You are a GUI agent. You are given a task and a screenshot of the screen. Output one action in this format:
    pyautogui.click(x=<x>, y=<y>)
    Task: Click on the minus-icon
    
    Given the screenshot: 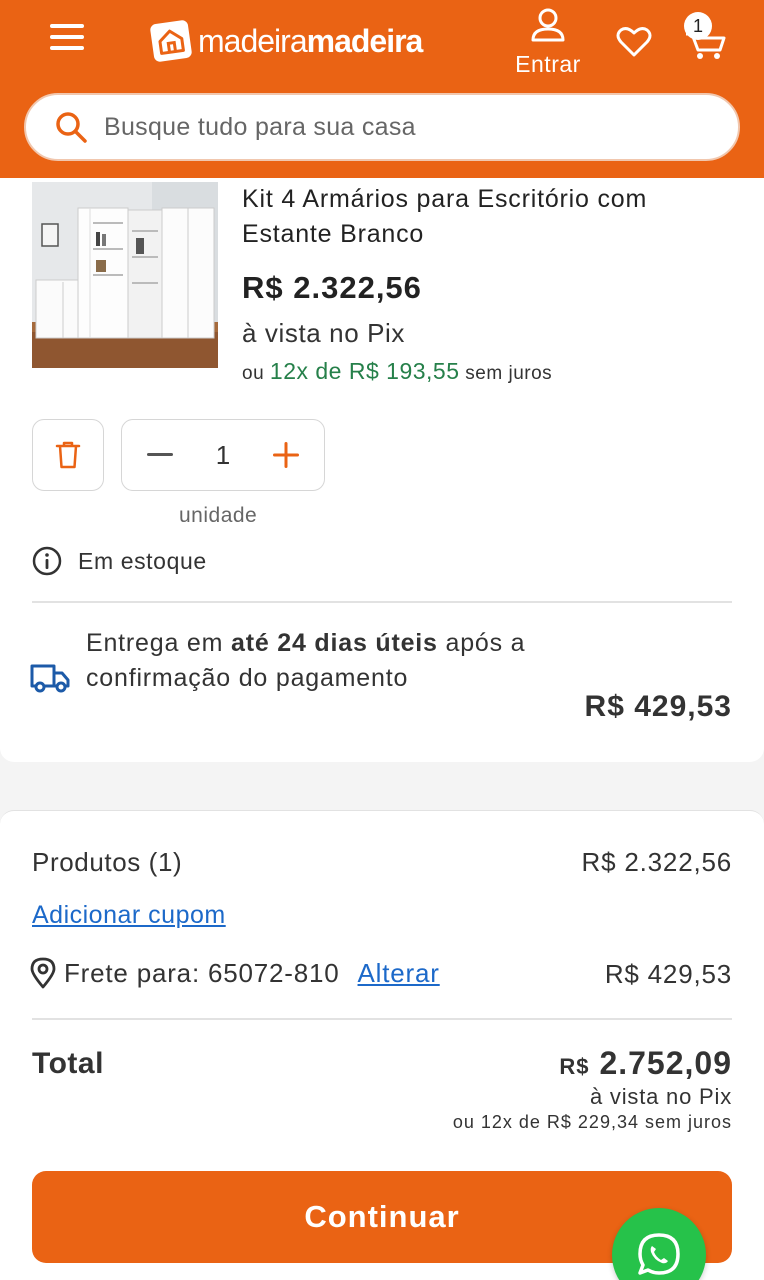 What is the action you would take?
    pyautogui.click(x=160, y=454)
    